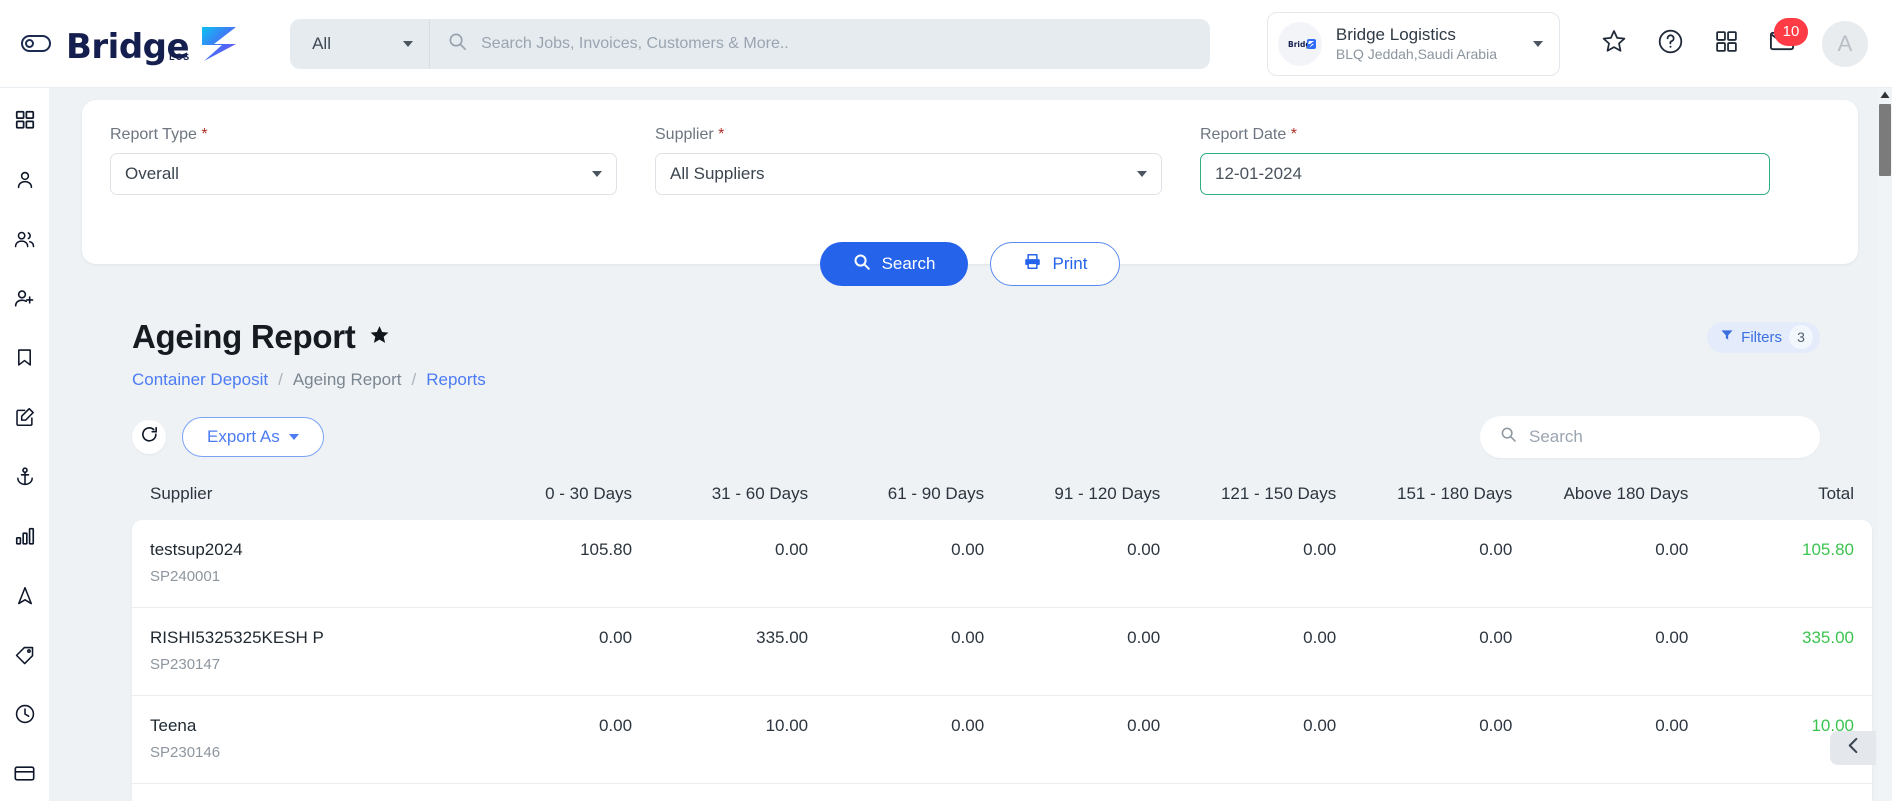 Image resolution: width=1892 pixels, height=801 pixels. What do you see at coordinates (294, 564) in the screenshot?
I see `cell-supplier: testsup2024 SP240001` at bounding box center [294, 564].